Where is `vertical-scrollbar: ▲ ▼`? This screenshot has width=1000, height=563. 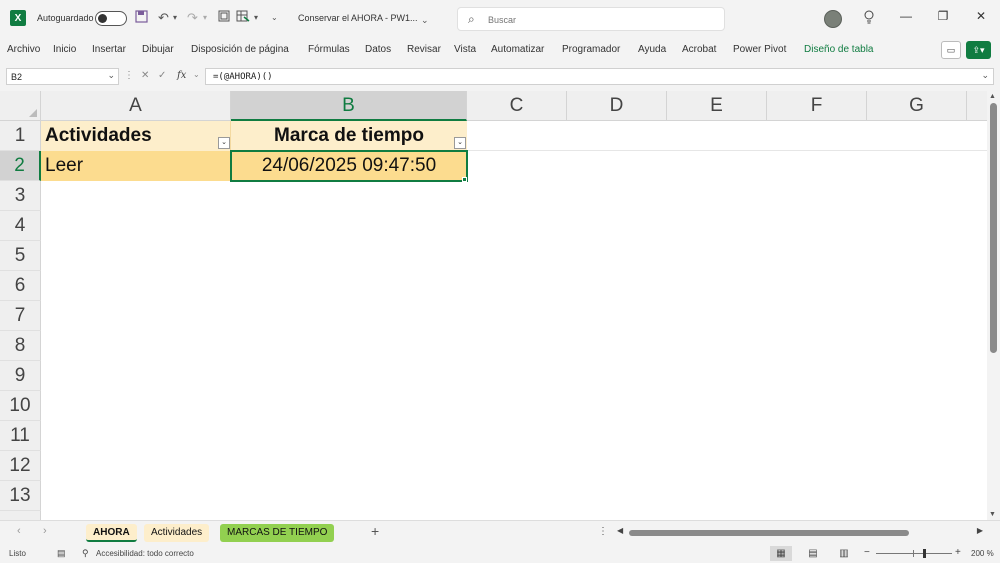
vertical-scrollbar: ▲ ▼ is located at coordinates (993, 305).